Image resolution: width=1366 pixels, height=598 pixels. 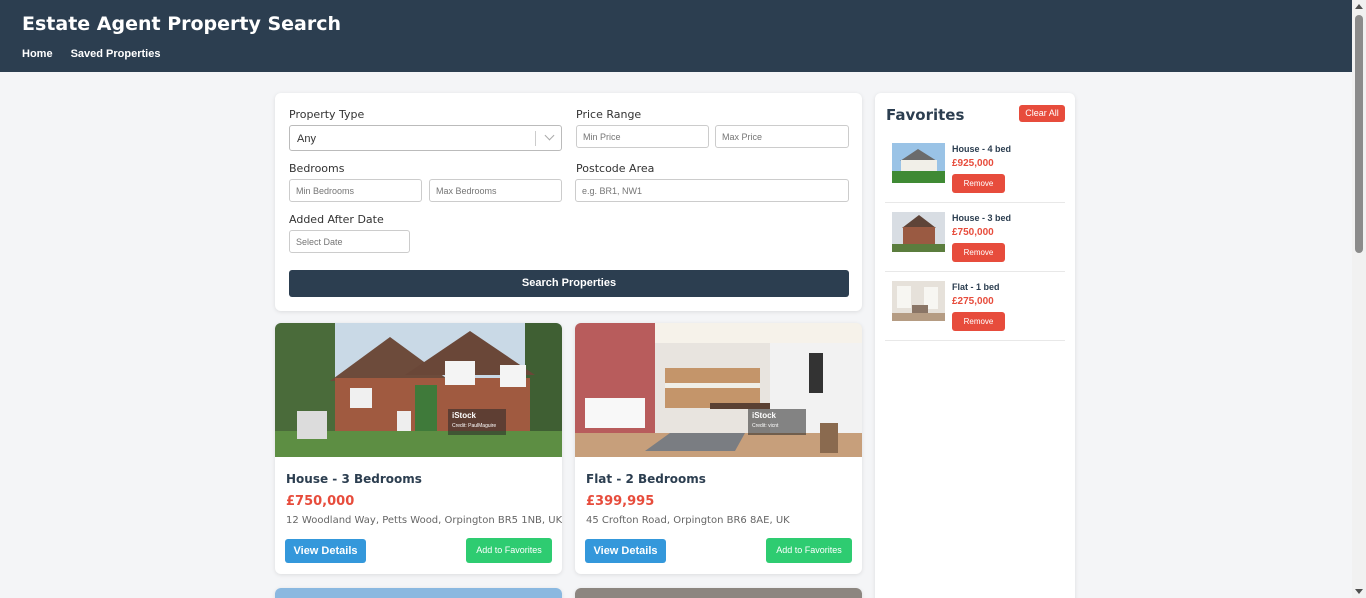 I want to click on property-image-house: iStock Credit: PaulMaguire, so click(x=418, y=390).